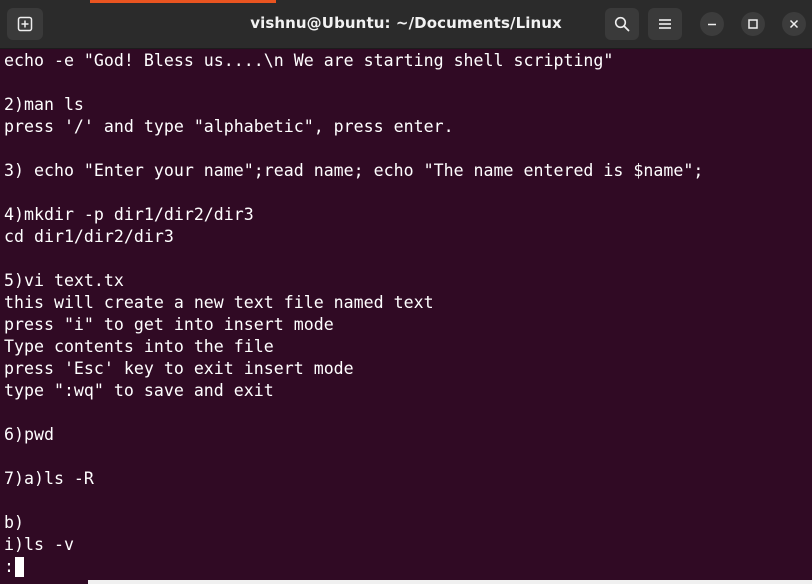  I want to click on terminal-line: Type contents into the file, so click(139, 346).